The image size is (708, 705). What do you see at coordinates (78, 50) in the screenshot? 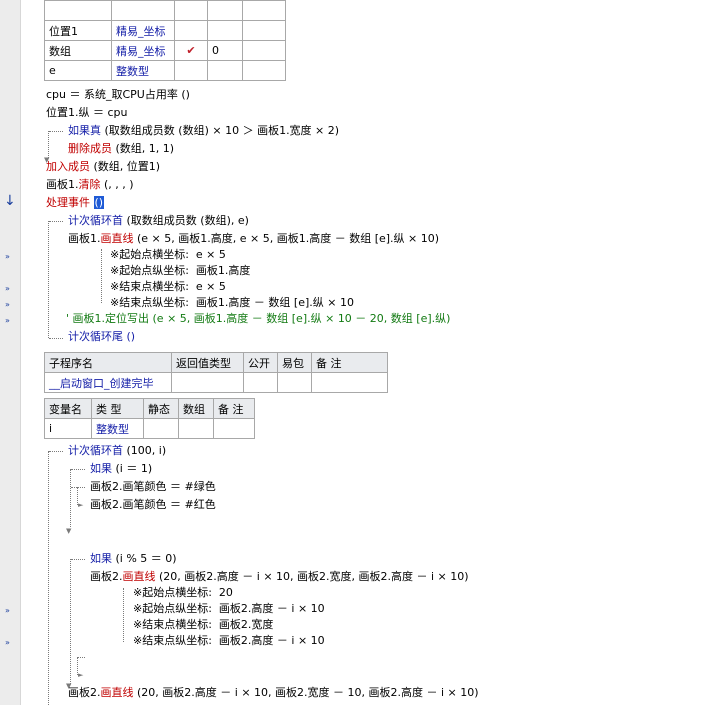
I see `var-name-cell: 数组` at bounding box center [78, 50].